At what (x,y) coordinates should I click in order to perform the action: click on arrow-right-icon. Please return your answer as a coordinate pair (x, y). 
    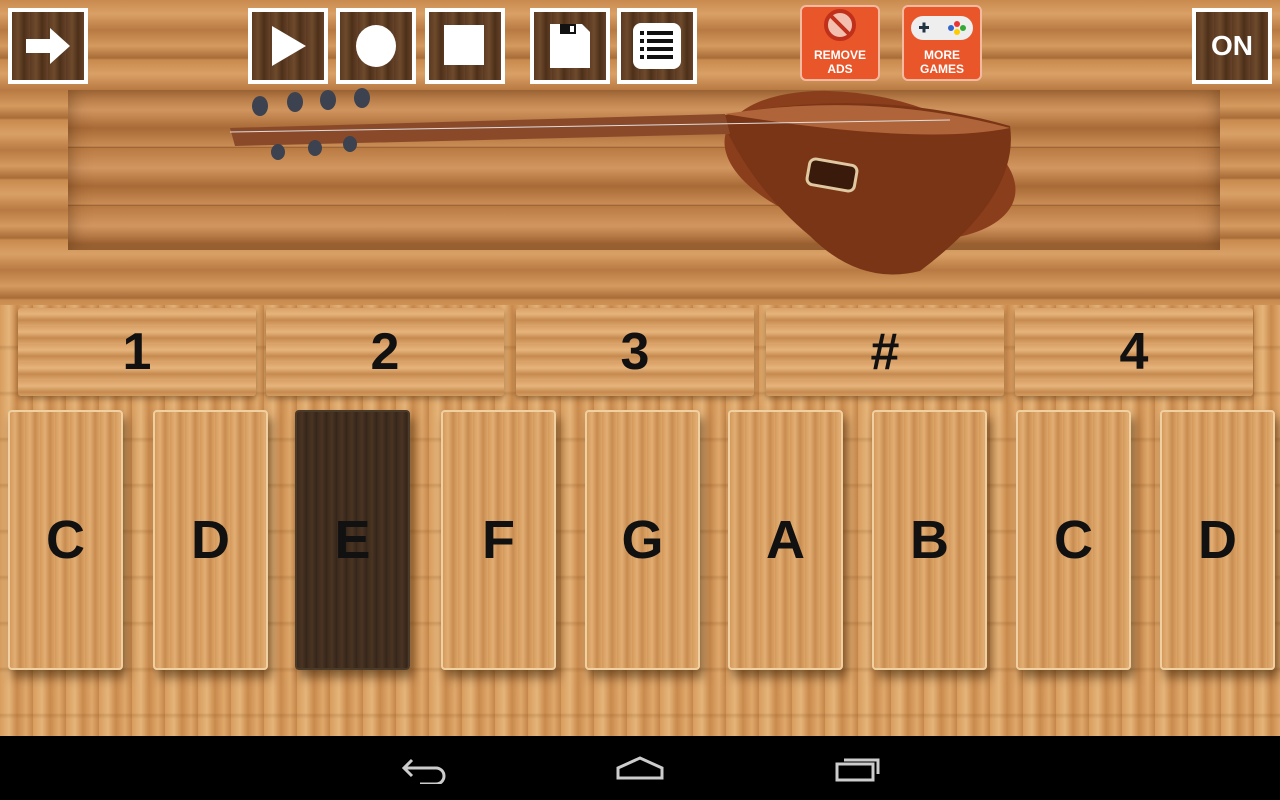
    Looking at the image, I should click on (48, 46).